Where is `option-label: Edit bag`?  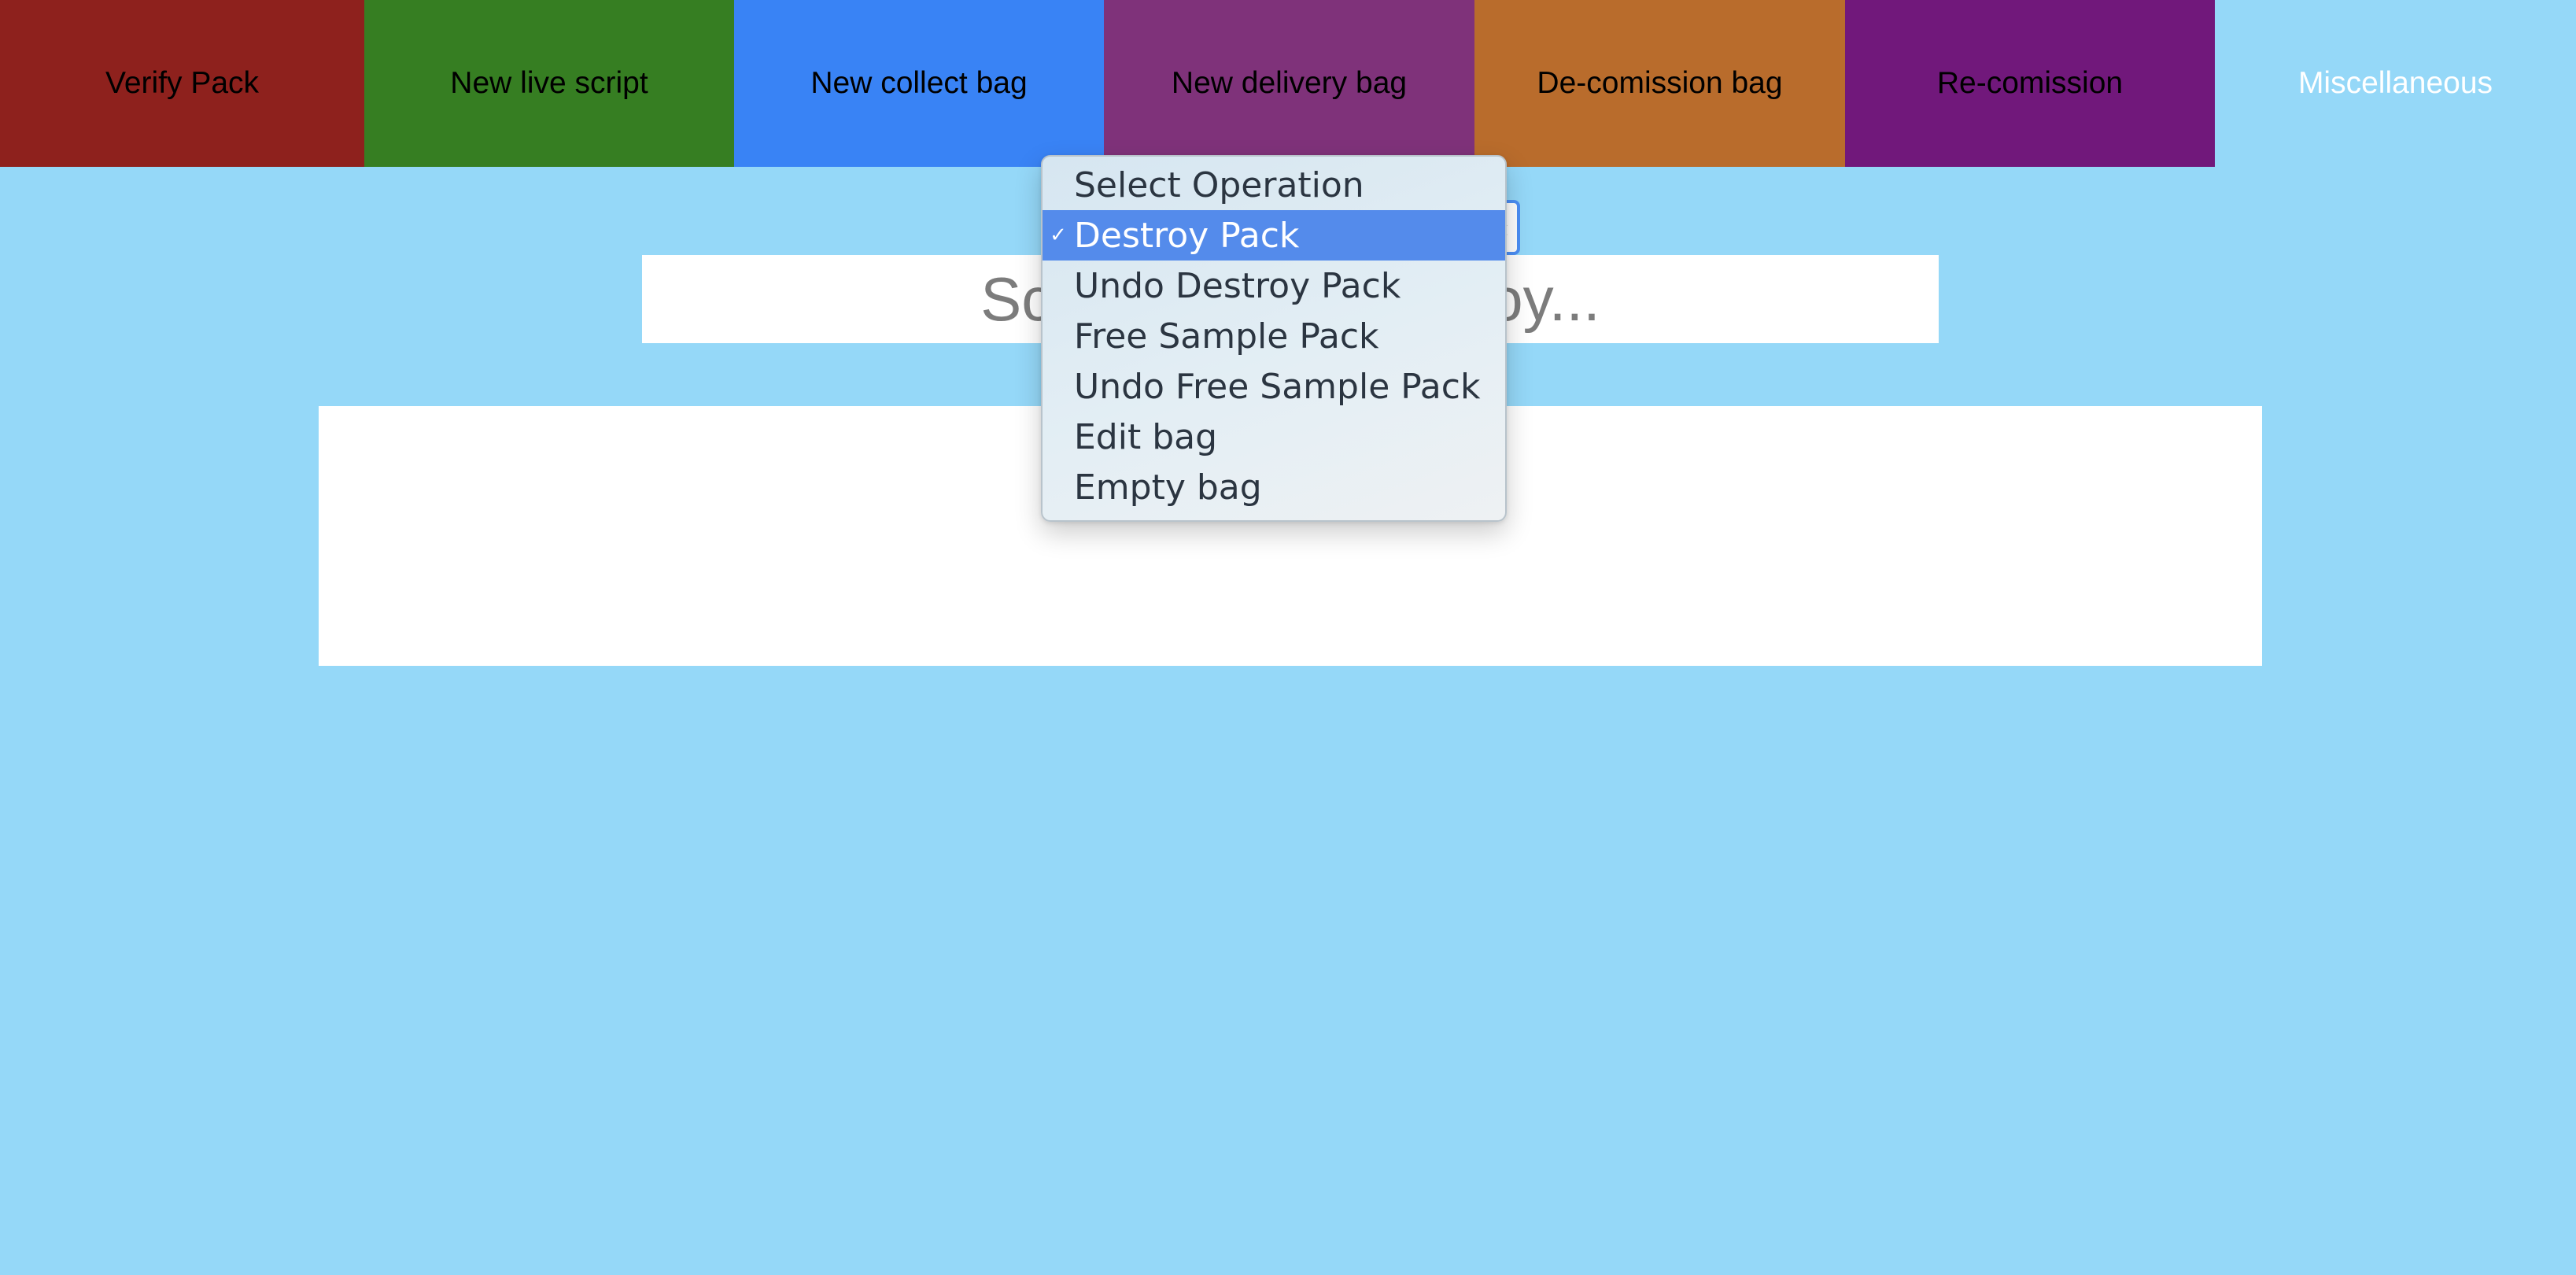
option-label: Edit bag is located at coordinates (1146, 437).